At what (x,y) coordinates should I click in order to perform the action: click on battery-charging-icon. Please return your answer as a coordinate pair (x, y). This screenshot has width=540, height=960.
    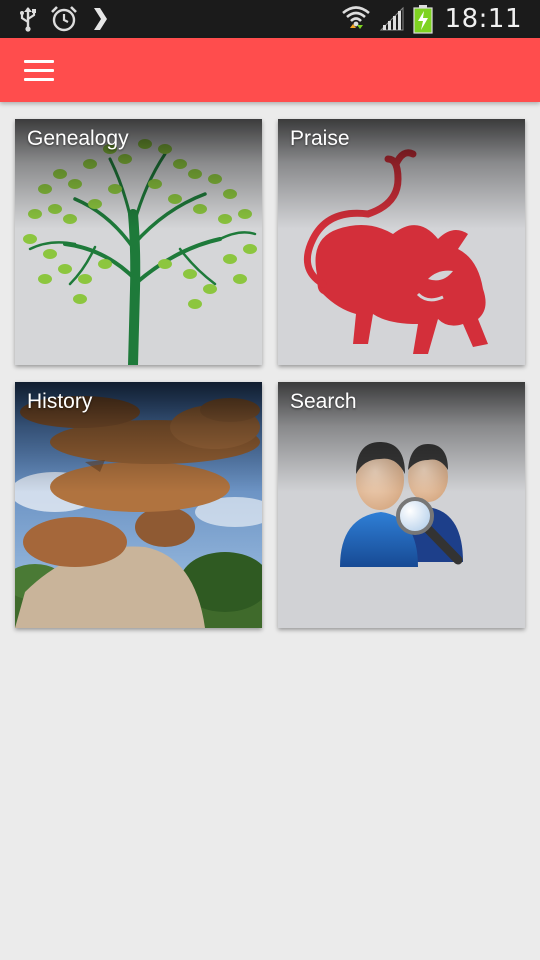
    Looking at the image, I should click on (422, 19).